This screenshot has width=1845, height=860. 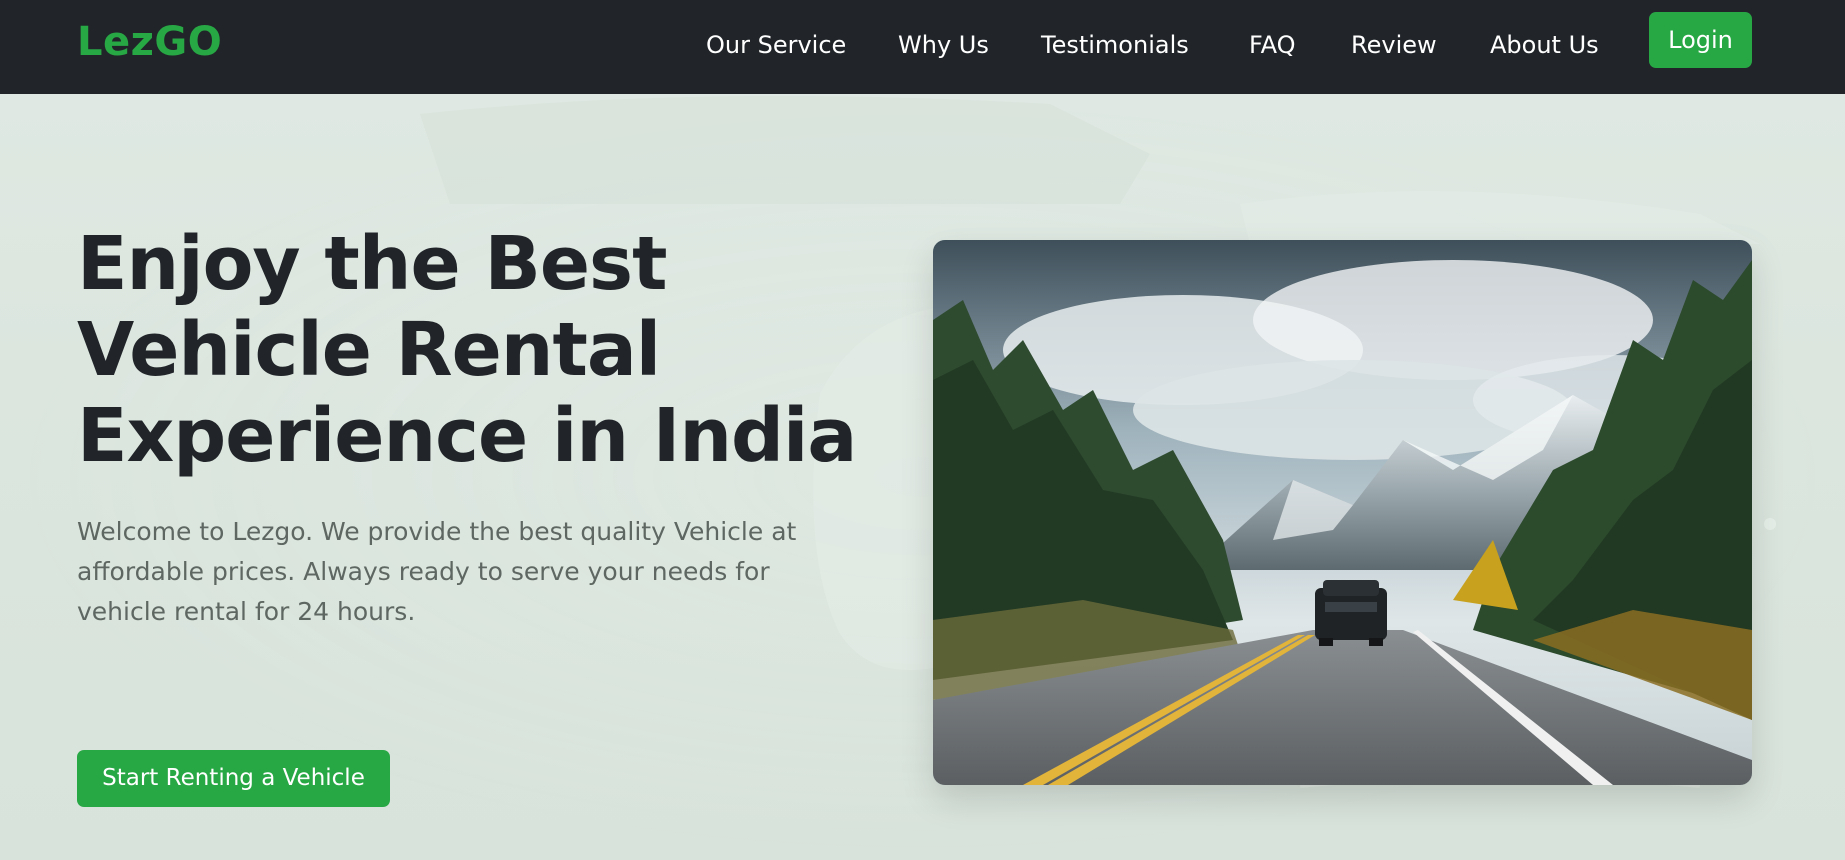 I want to click on nav-link-review: Review, so click(x=1394, y=45).